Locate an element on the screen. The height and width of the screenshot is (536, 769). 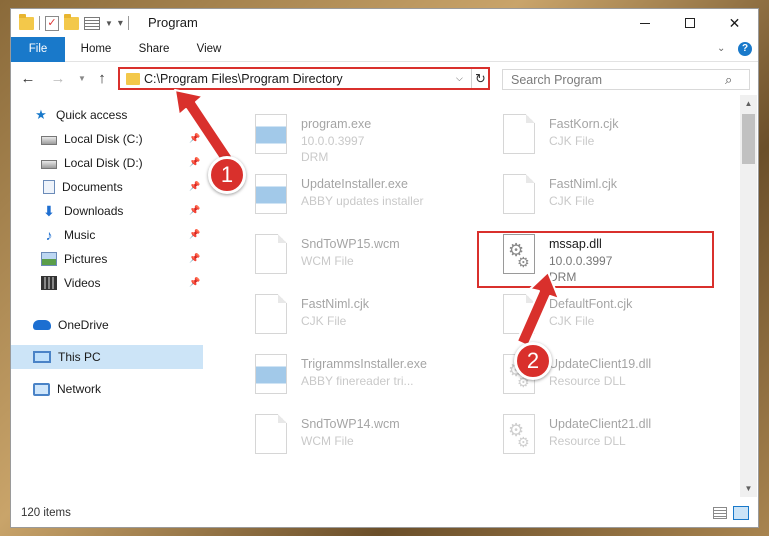
recent-locations-icon: ▼ is located at coordinates (82, 79).